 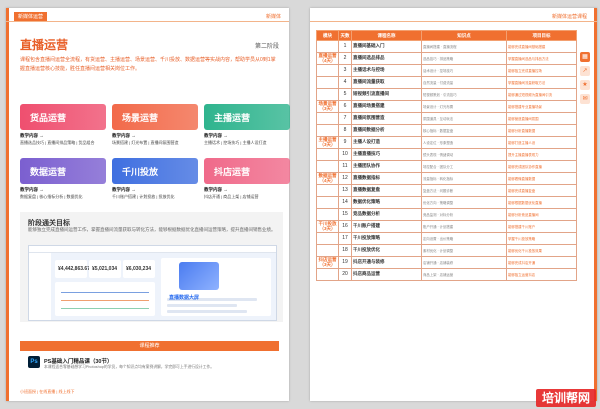 What do you see at coordinates (464, 82) in the screenshot?
I see `cell-point: 自然流量 · 付费流量` at bounding box center [464, 82].